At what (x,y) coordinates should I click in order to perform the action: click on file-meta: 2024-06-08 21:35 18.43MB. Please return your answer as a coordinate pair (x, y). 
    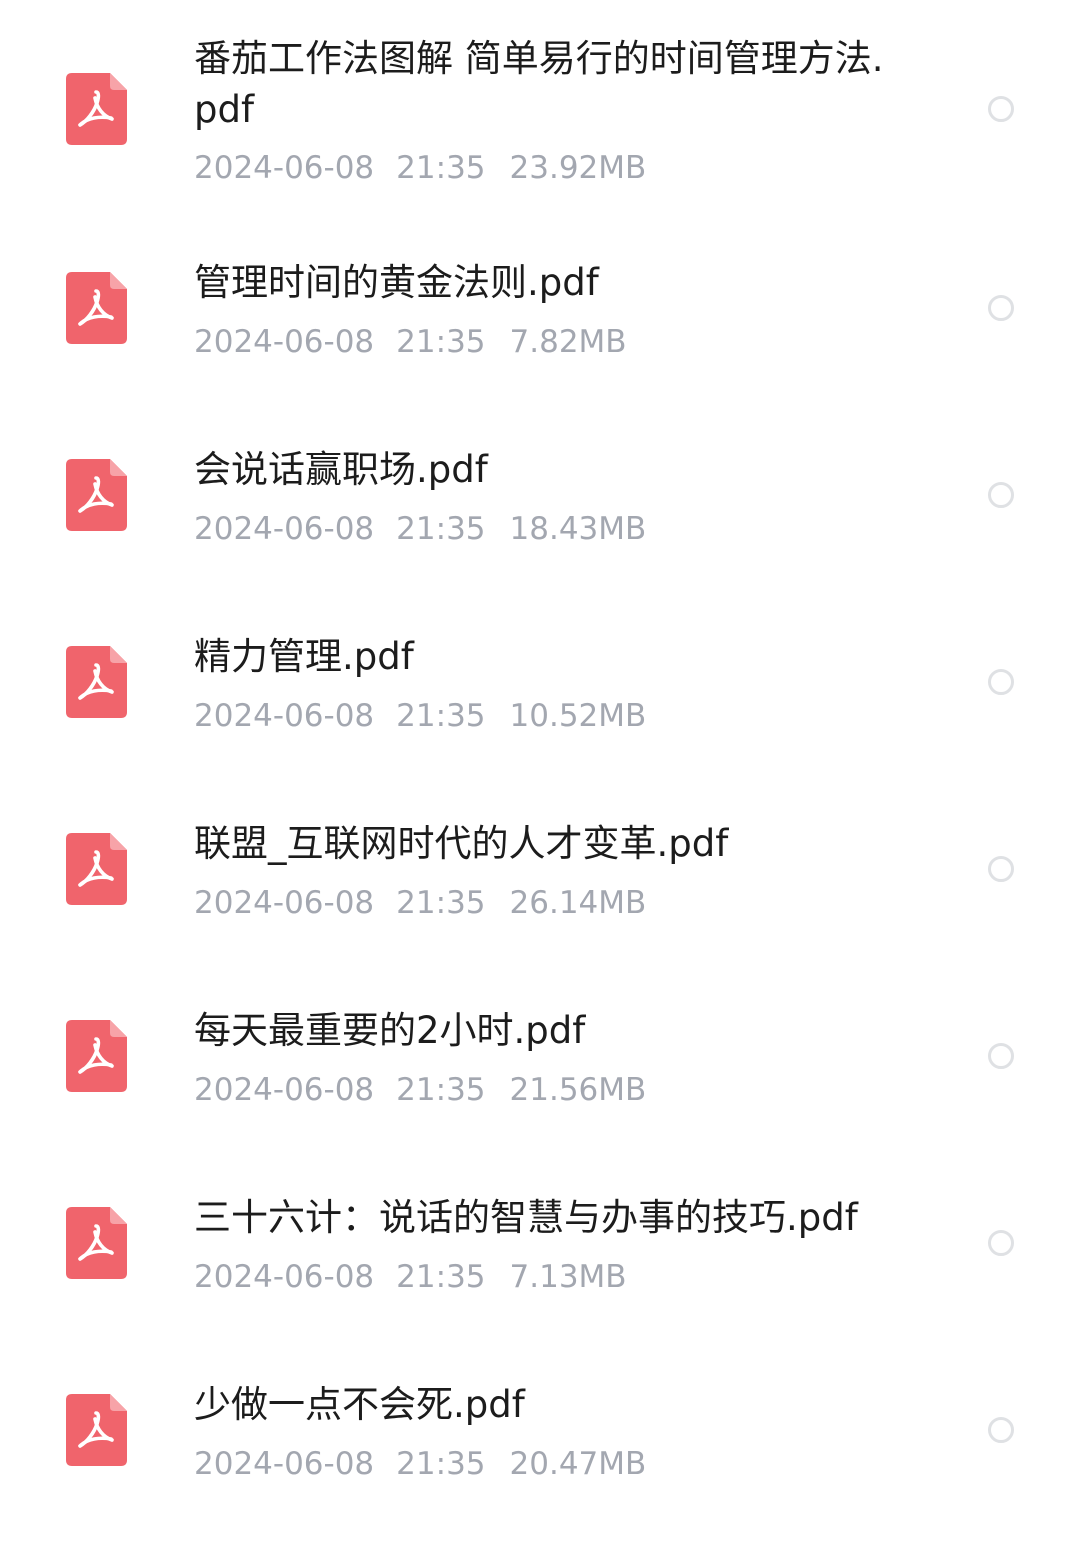
    Looking at the image, I should click on (420, 529).